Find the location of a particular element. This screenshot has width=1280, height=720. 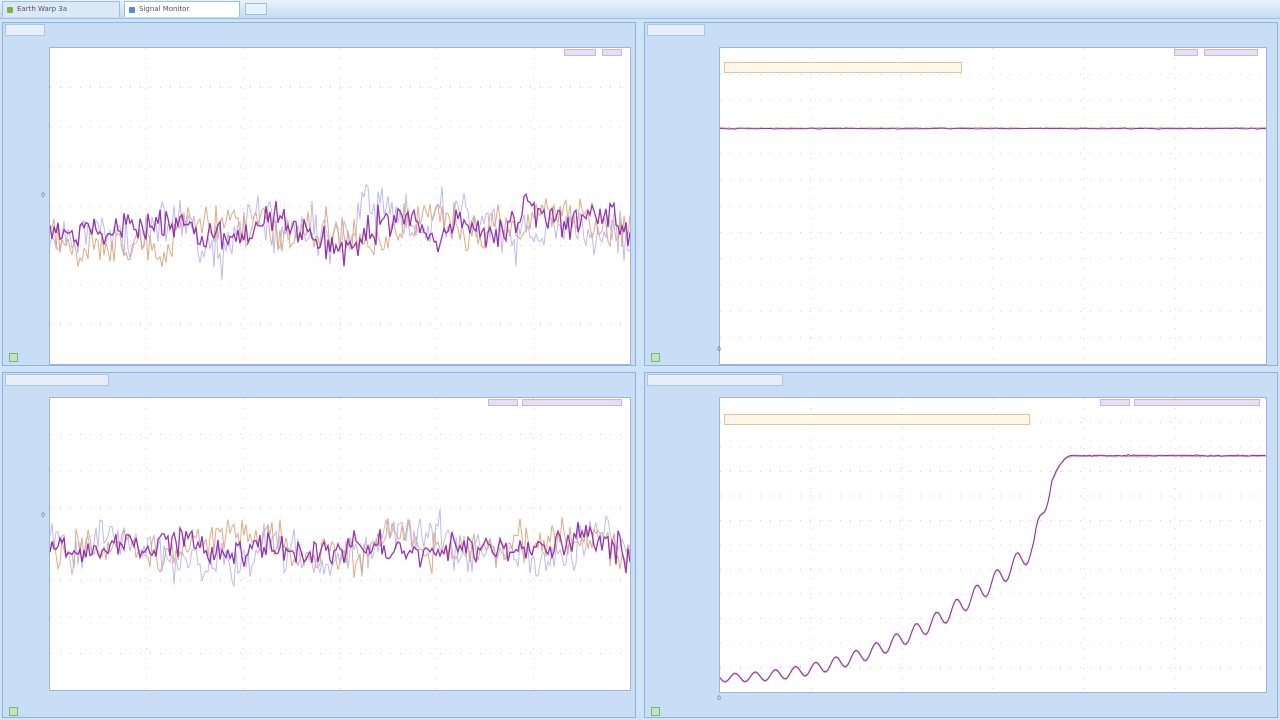

tab-signal-monitor: Signal Monitor is located at coordinates (182, 9).